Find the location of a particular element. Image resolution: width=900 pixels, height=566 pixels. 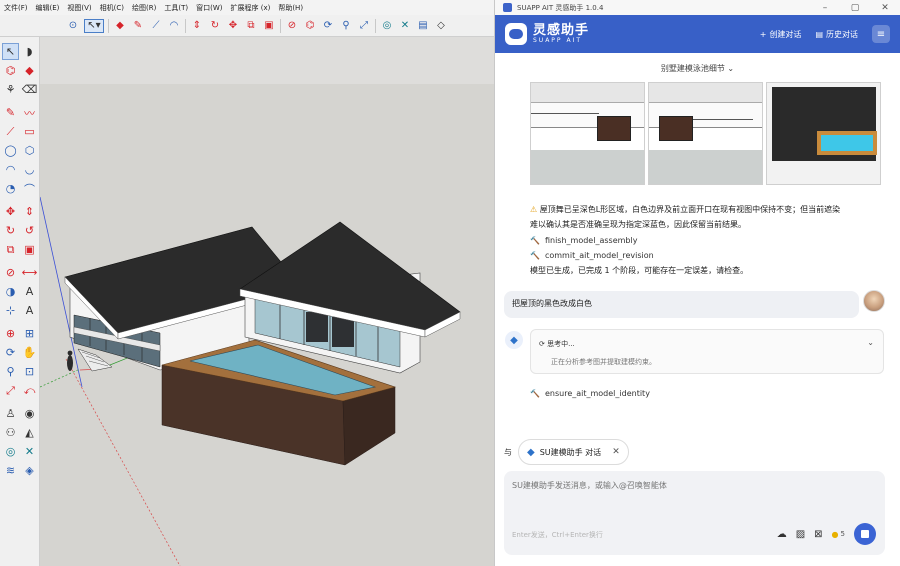

3d-text-icon: A is located at coordinates (29, 310).